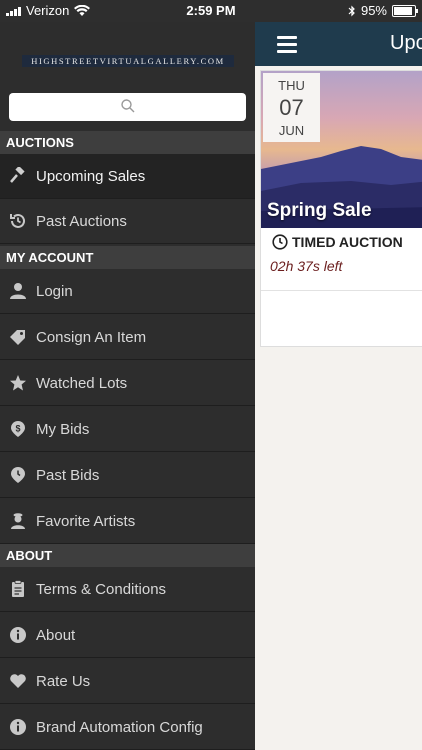 The image size is (422, 750). What do you see at coordinates (91, 176) in the screenshot?
I see `sidebar-item-label: Upcoming Sales` at bounding box center [91, 176].